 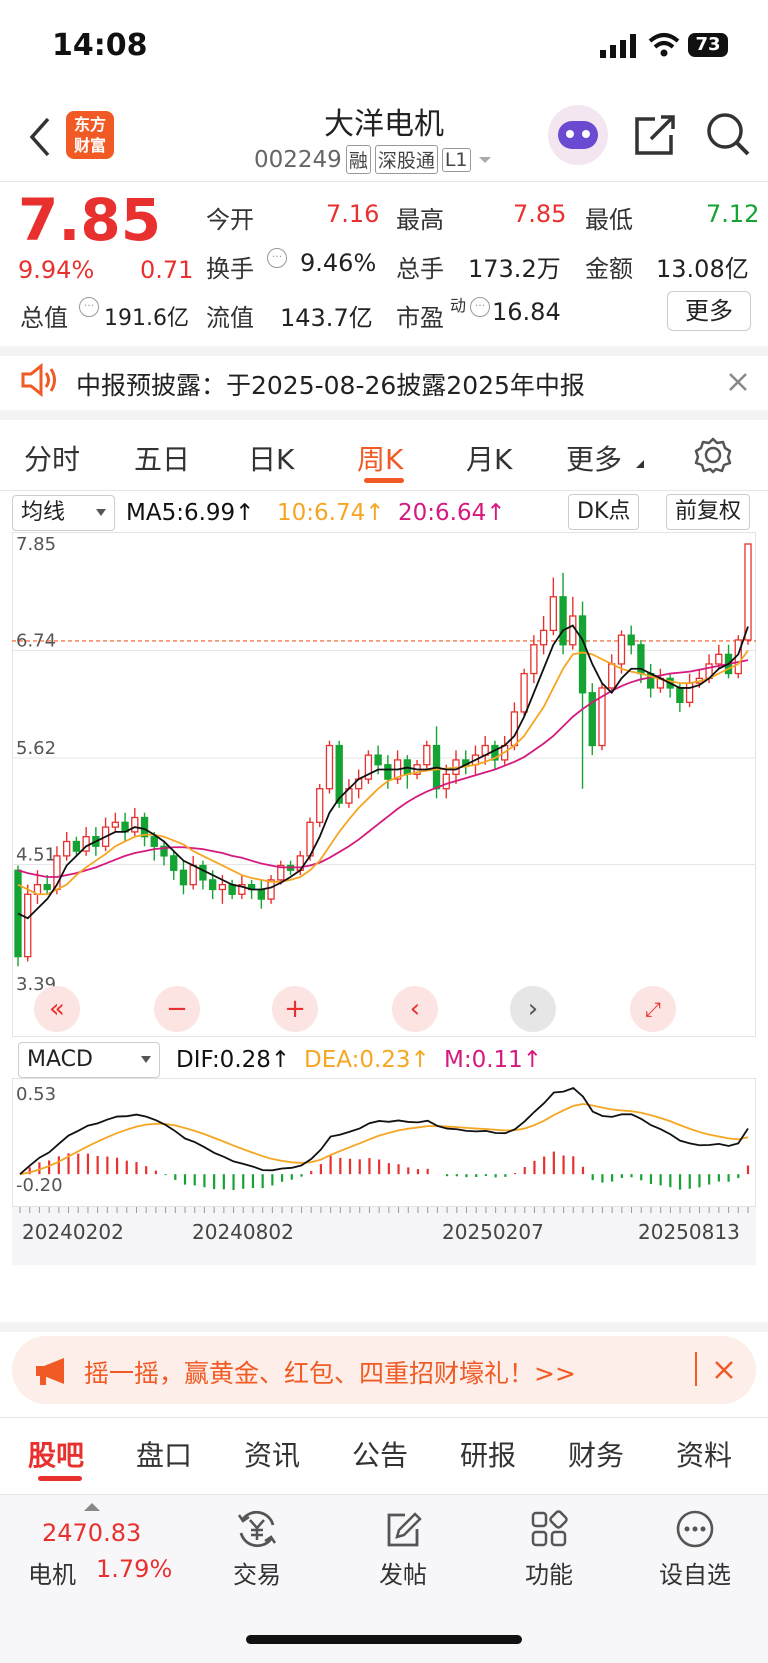 What do you see at coordinates (728, 134) in the screenshot?
I see `search-icon` at bounding box center [728, 134].